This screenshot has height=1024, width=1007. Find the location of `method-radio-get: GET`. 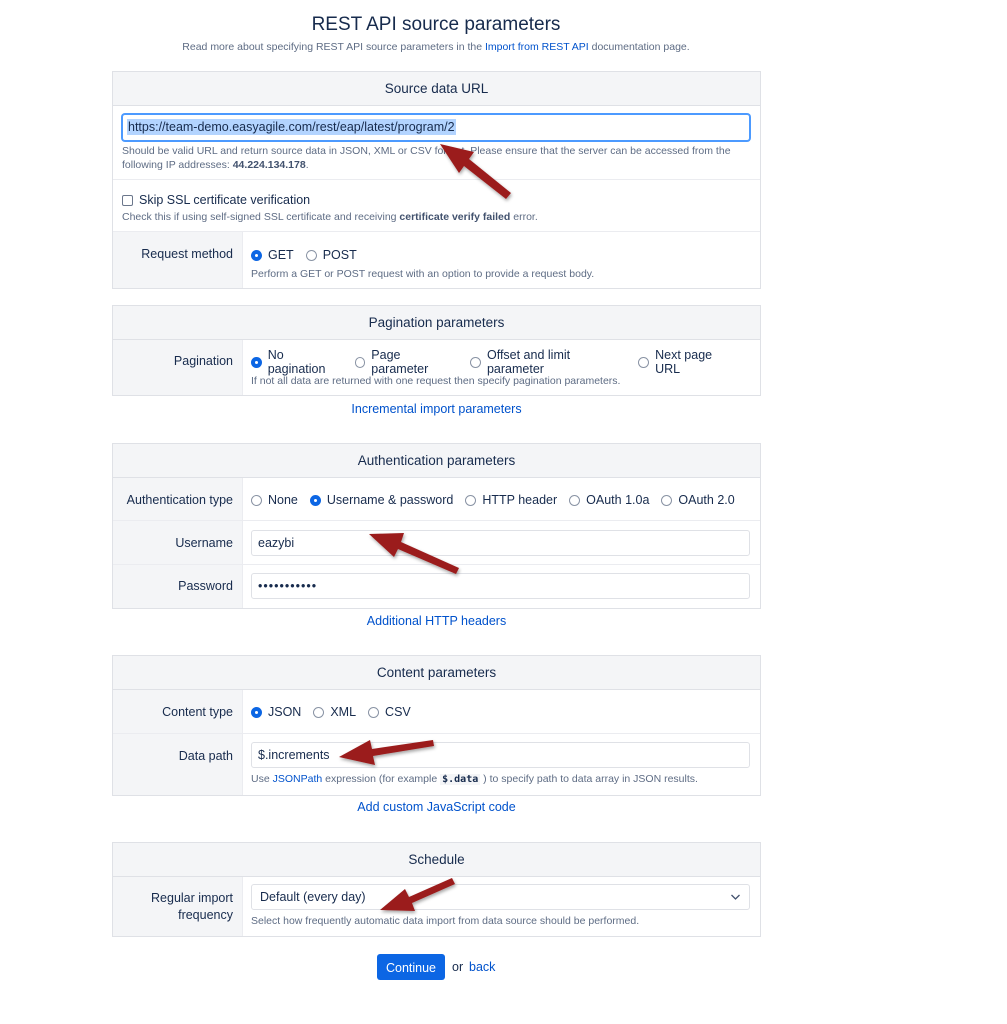

method-radio-get: GET is located at coordinates (272, 255).